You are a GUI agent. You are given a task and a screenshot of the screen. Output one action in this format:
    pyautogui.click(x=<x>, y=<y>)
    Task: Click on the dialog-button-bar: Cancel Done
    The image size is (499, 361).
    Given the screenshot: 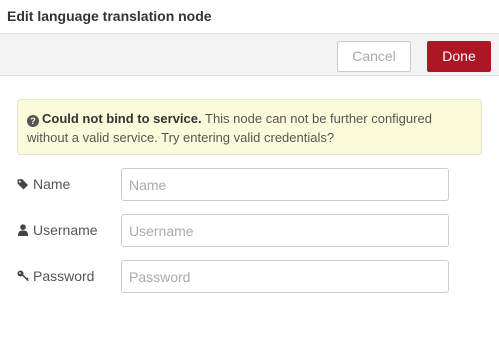 What is the action you would take?
    pyautogui.click(x=249, y=55)
    